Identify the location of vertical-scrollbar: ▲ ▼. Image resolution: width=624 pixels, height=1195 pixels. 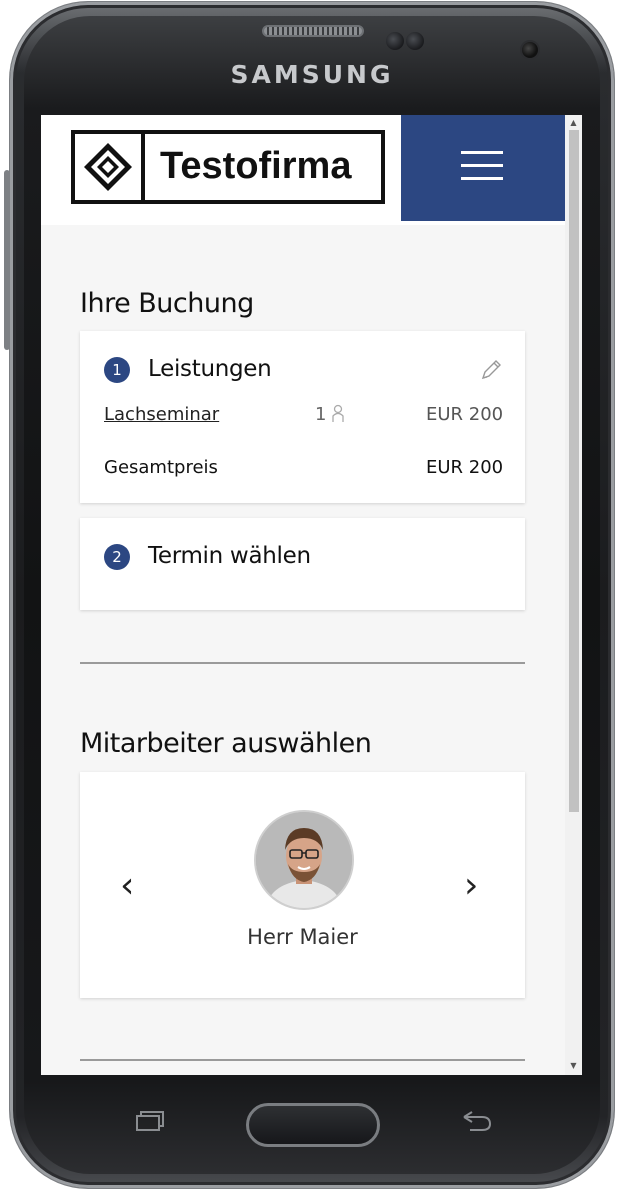
(573, 595).